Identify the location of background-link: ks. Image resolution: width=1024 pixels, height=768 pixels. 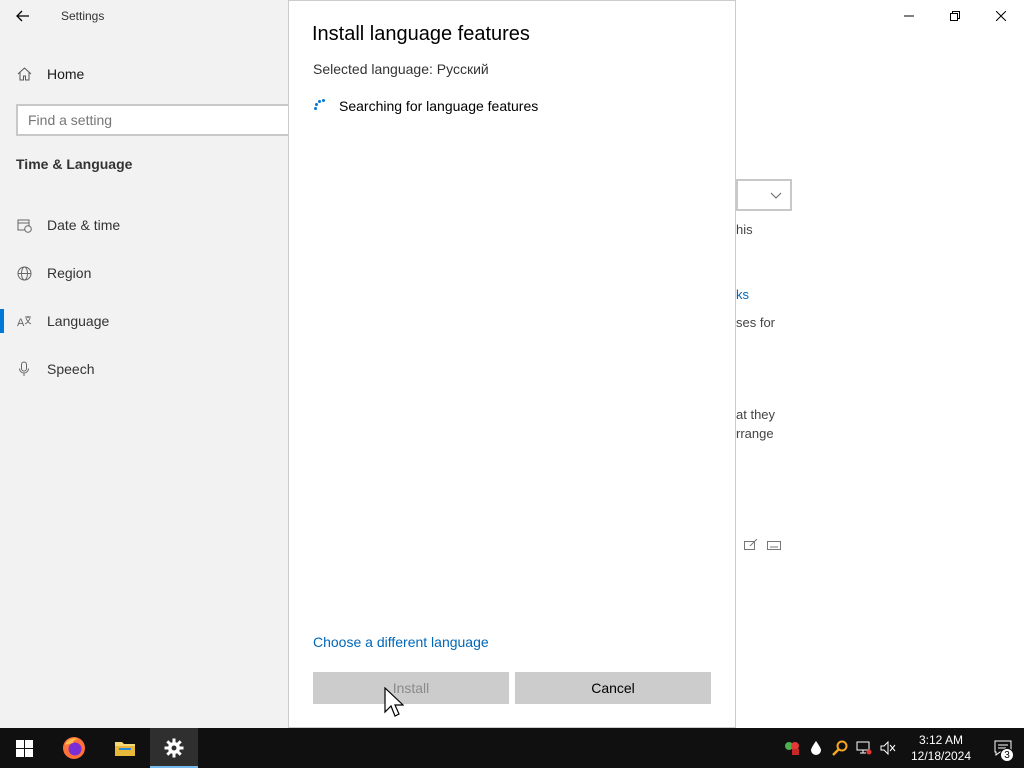
(742, 294).